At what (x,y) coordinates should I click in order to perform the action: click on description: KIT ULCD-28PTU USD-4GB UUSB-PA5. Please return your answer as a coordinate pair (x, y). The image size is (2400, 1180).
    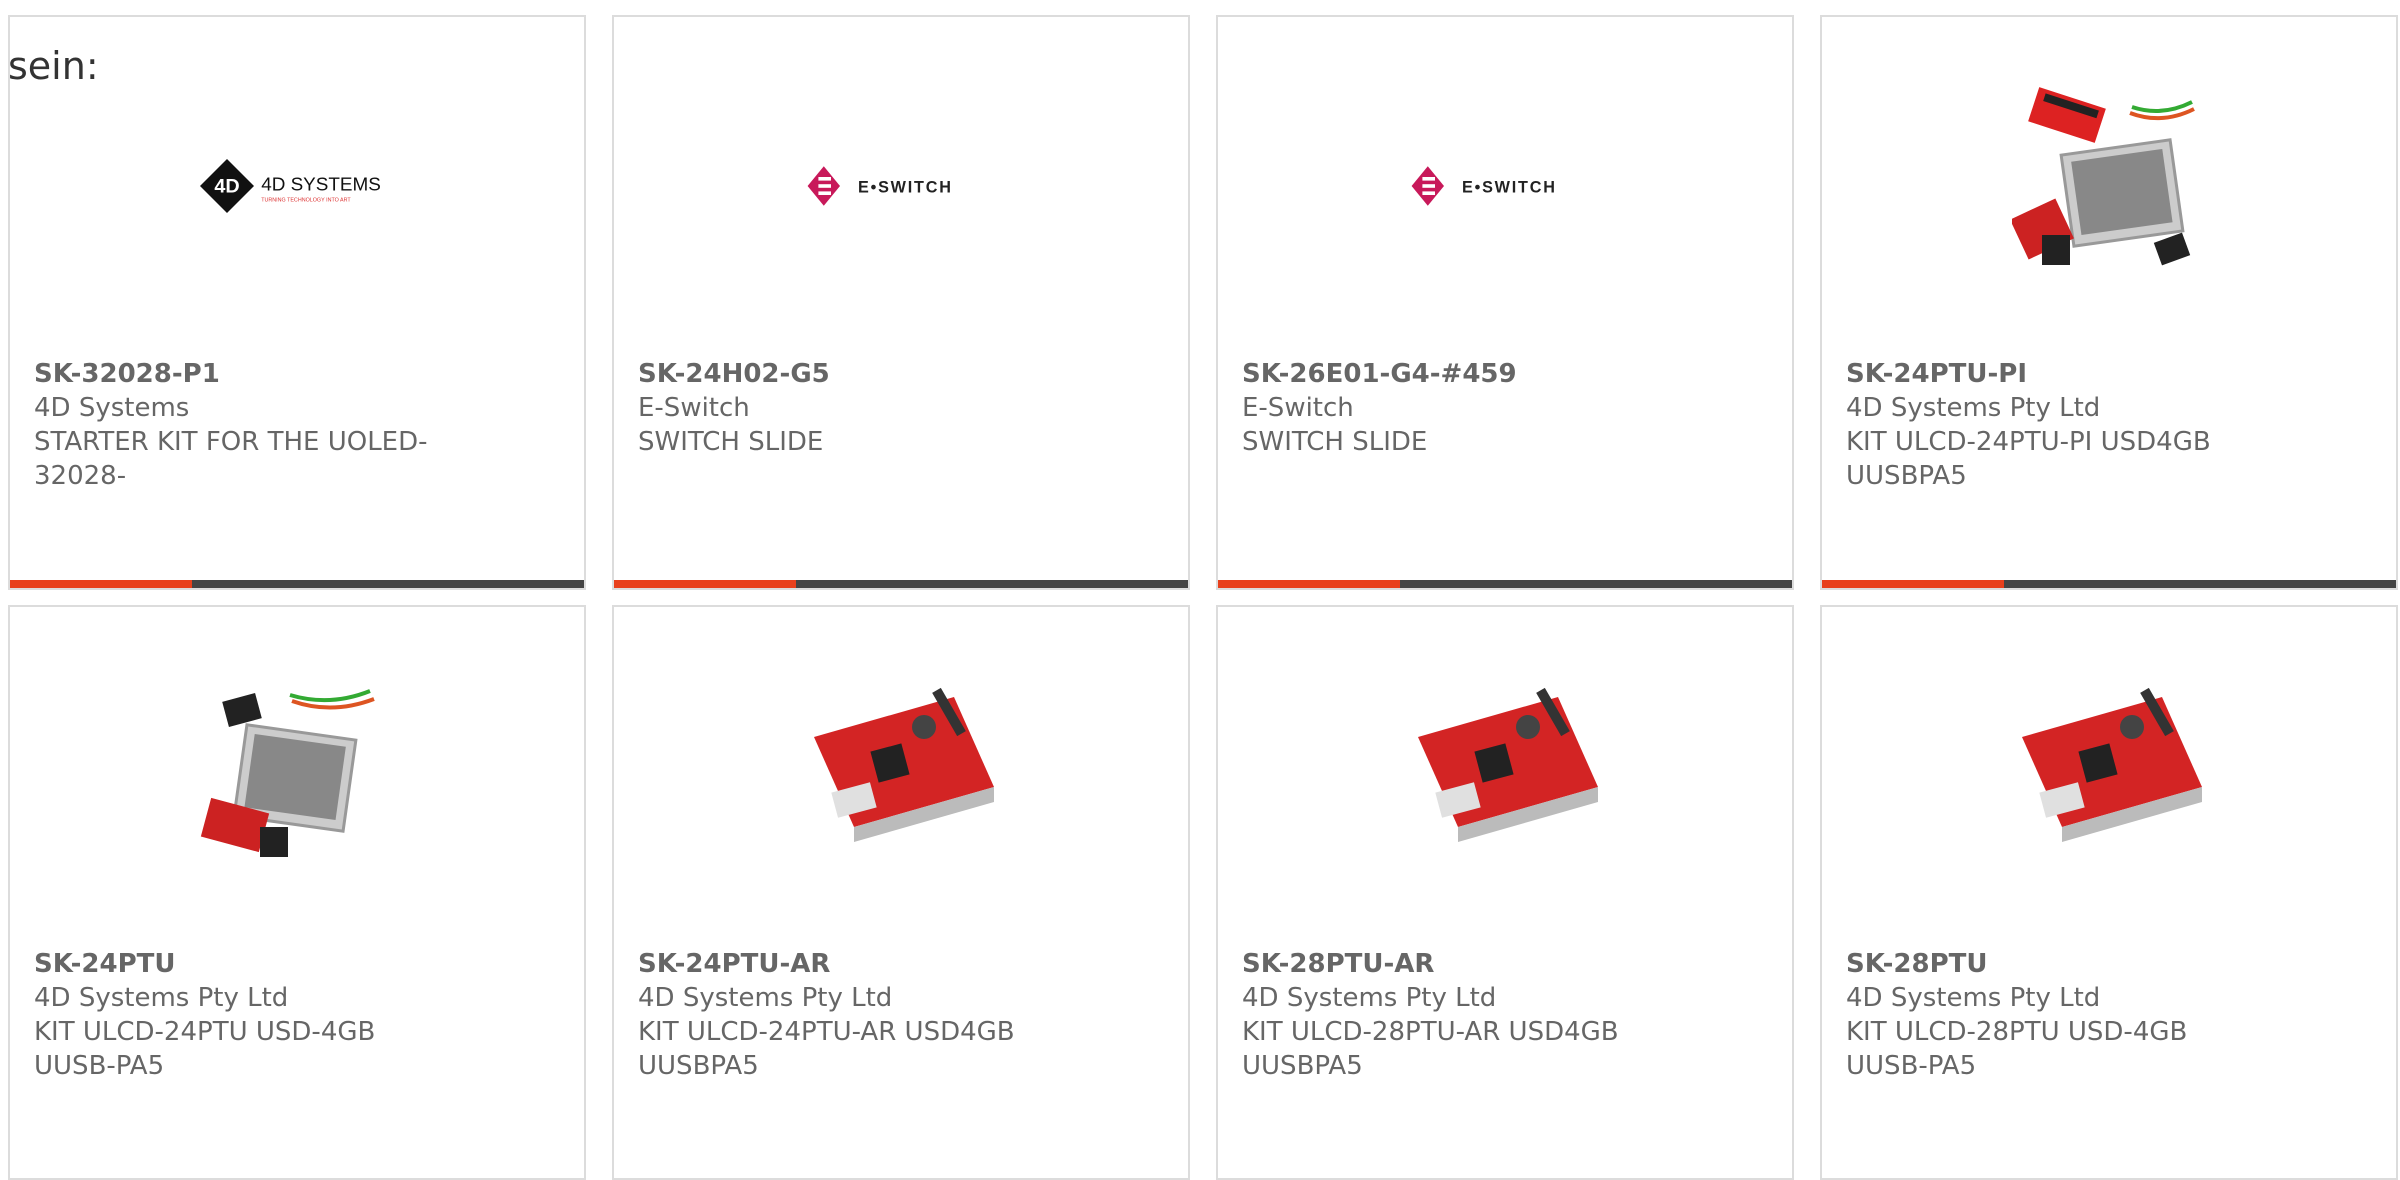
    Looking at the image, I should click on (2017, 1049).